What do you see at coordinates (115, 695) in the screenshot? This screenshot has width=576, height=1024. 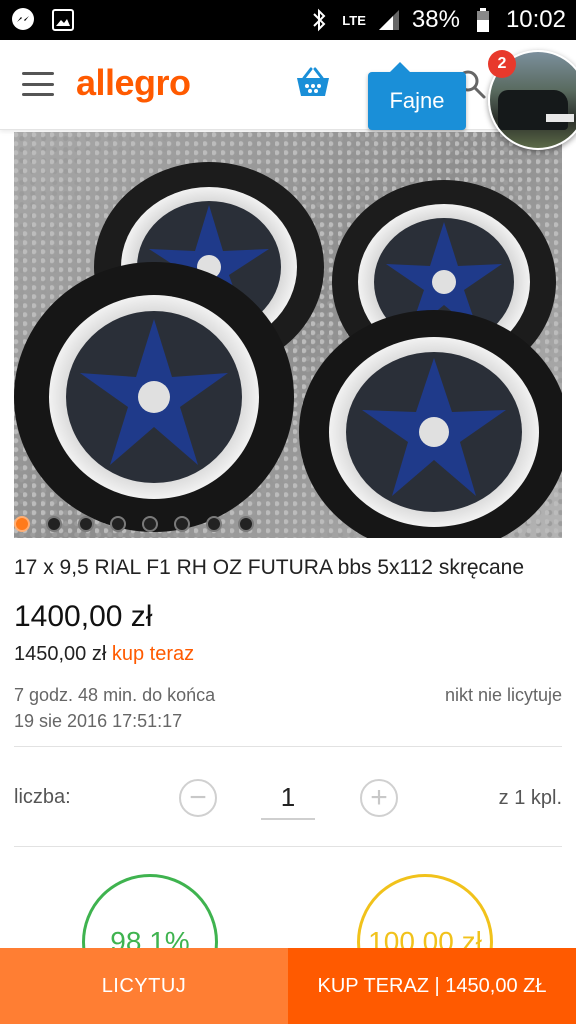 I see `time-left: 7 godz. 48 min. do końca` at bounding box center [115, 695].